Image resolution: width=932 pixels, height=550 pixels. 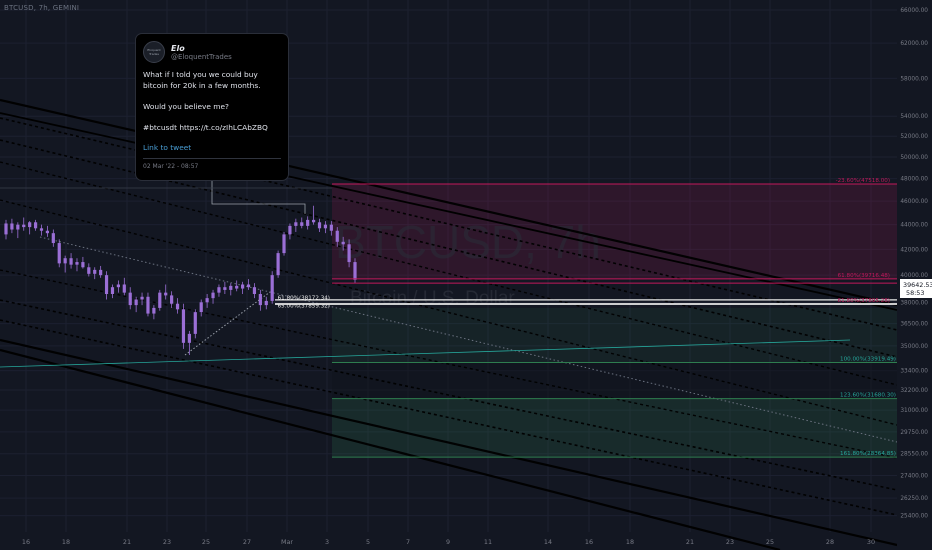 What do you see at coordinates (914, 117) in the screenshot?
I see `price-tick-label: 54000.00` at bounding box center [914, 117].